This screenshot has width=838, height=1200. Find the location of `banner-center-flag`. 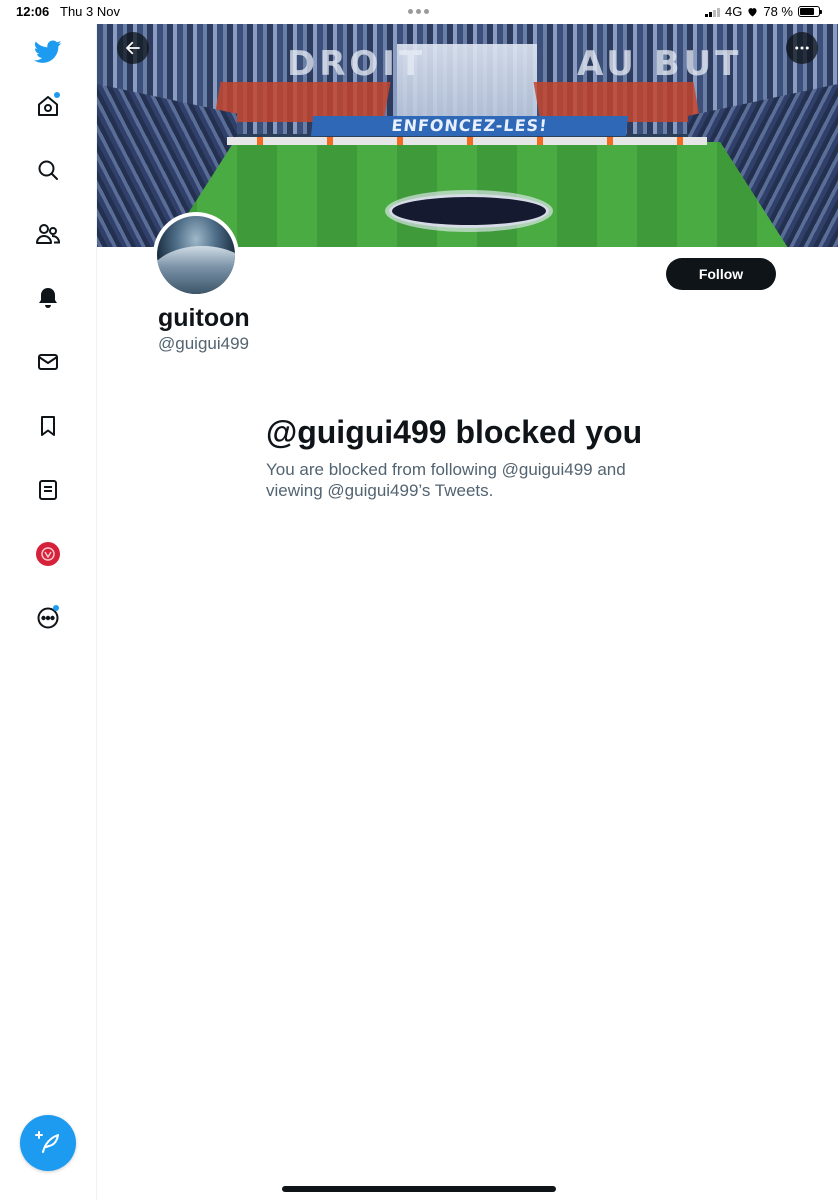

banner-center-flag is located at coordinates (469, 211).